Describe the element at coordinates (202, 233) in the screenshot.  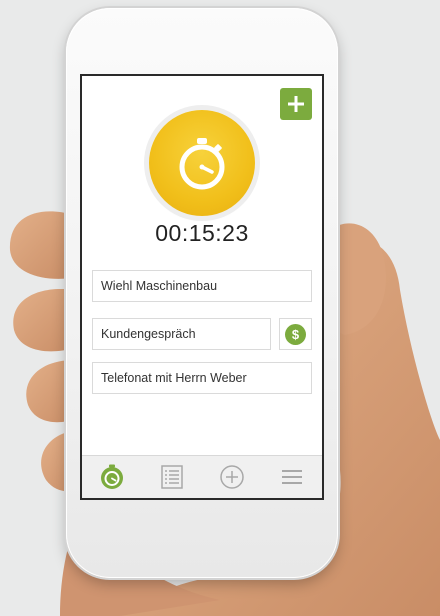
I see `elapsed-time: 00:15:23` at that location.